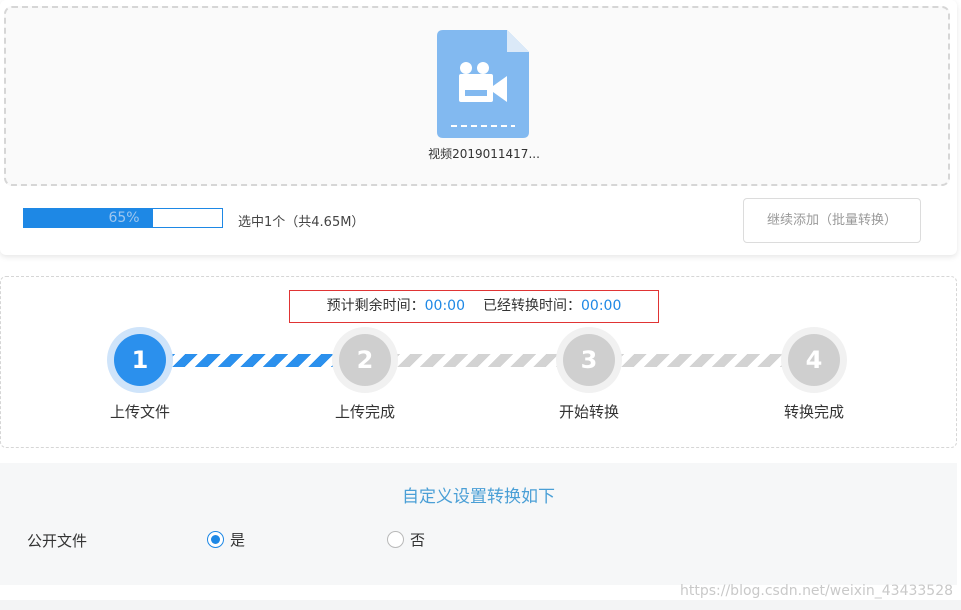 This screenshot has height=610, width=961. Describe the element at coordinates (474, 306) in the screenshot. I see `time-info-box: 预计剩余时间：00:00 已经转换时间：00:00` at that location.